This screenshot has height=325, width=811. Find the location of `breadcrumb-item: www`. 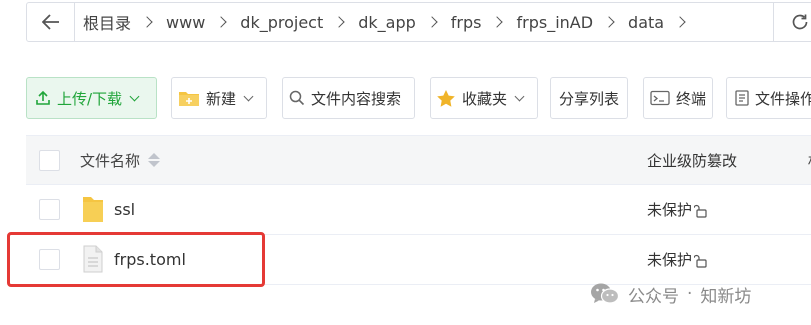

breadcrumb-item: www is located at coordinates (185, 22).